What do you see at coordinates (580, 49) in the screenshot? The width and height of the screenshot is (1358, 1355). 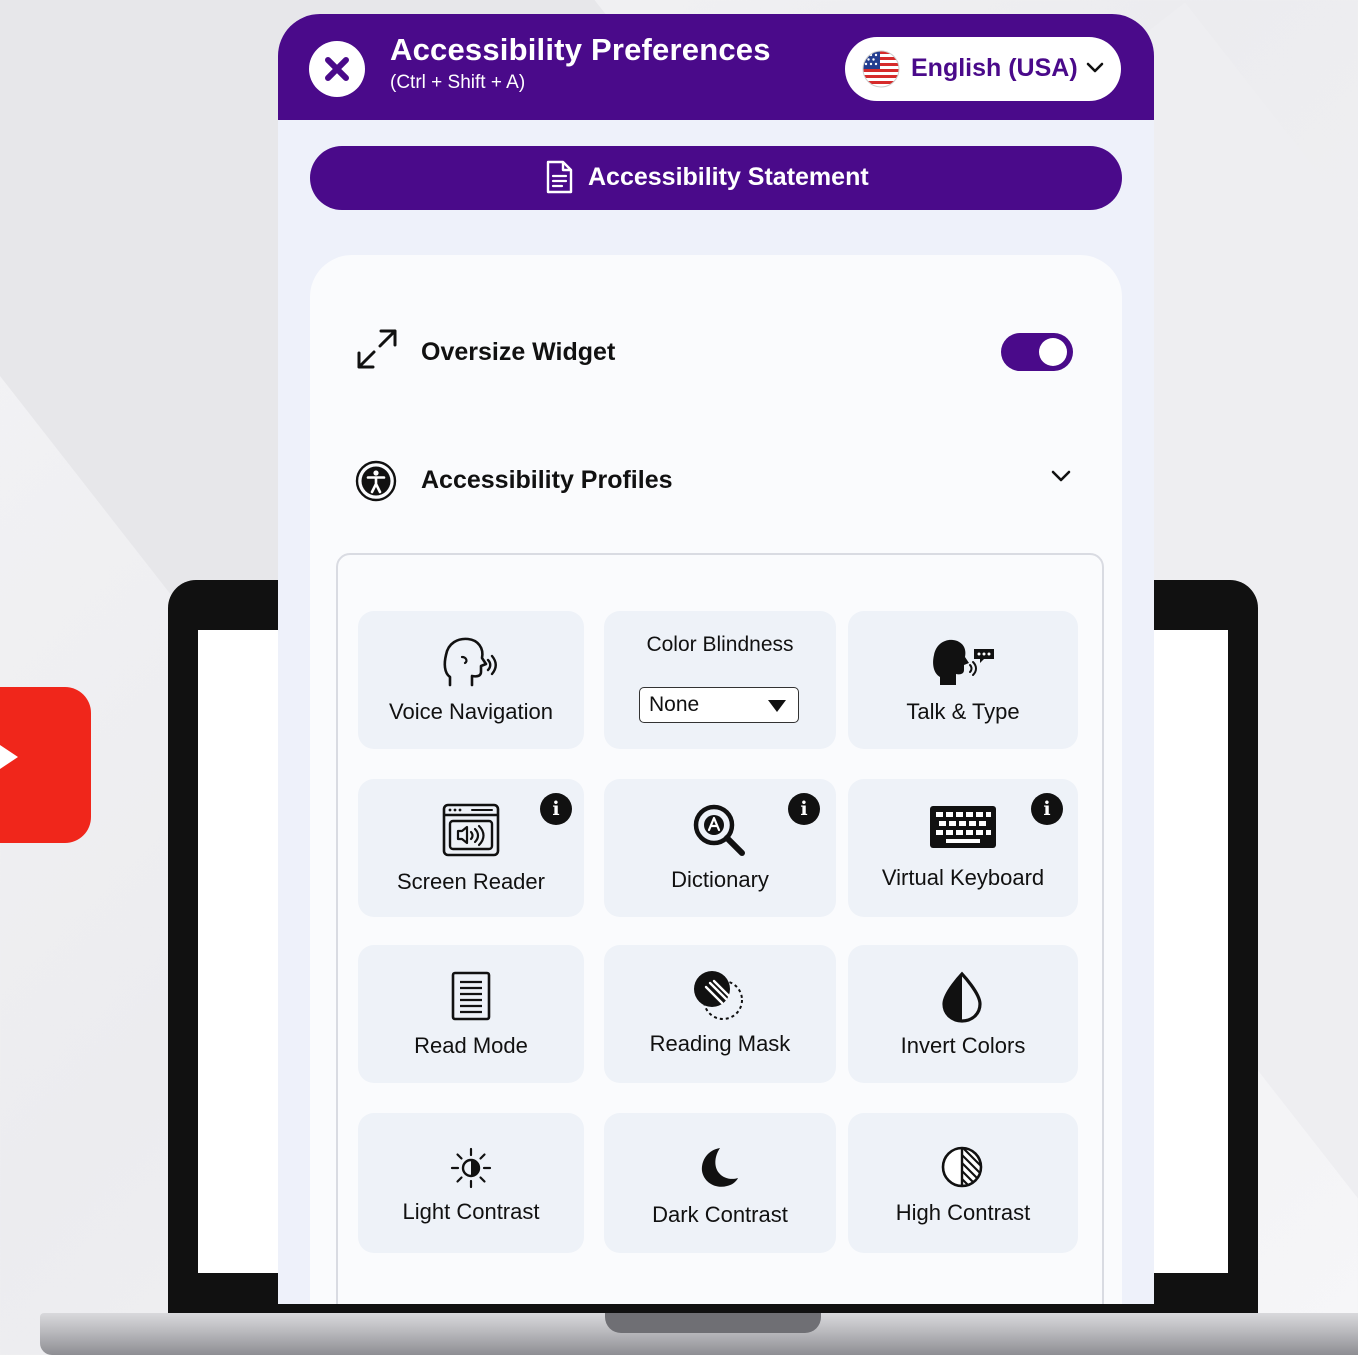 I see `panel-title: Accessibility Preferences` at bounding box center [580, 49].